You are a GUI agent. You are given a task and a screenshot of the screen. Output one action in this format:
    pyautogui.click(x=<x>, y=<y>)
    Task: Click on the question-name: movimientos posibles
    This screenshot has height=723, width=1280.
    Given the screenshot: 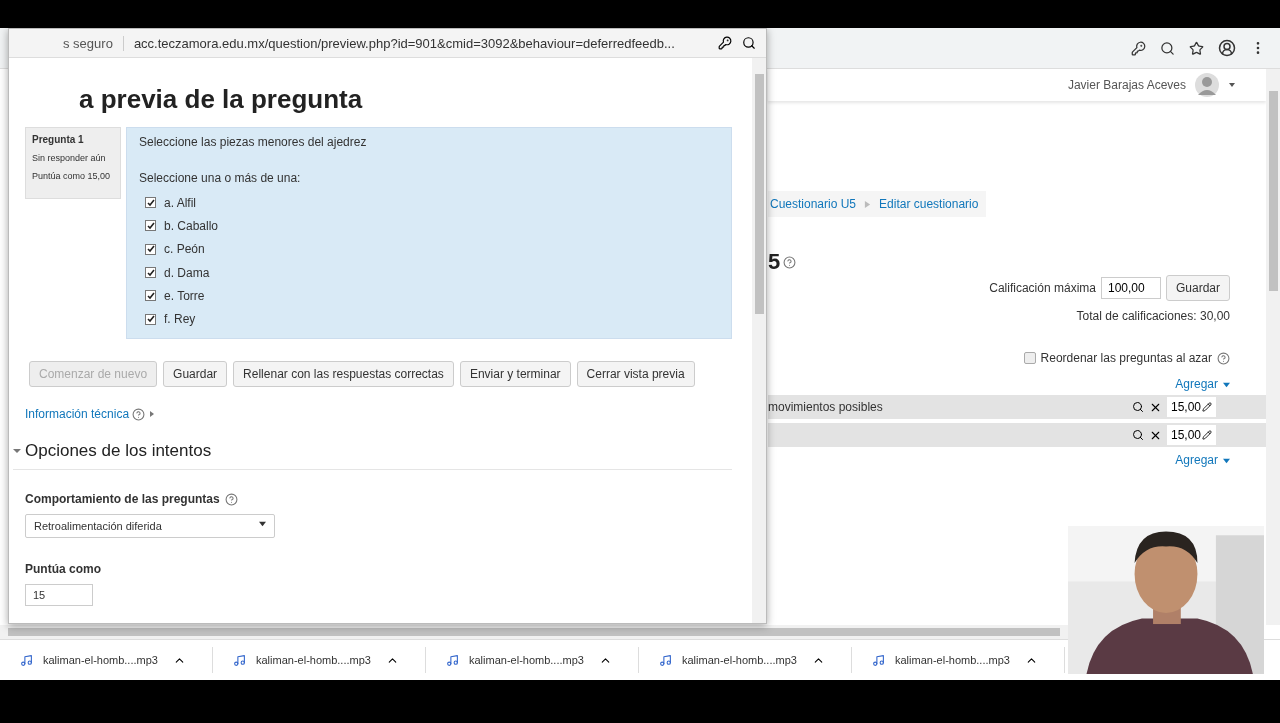 What is the action you would take?
    pyautogui.click(x=825, y=407)
    